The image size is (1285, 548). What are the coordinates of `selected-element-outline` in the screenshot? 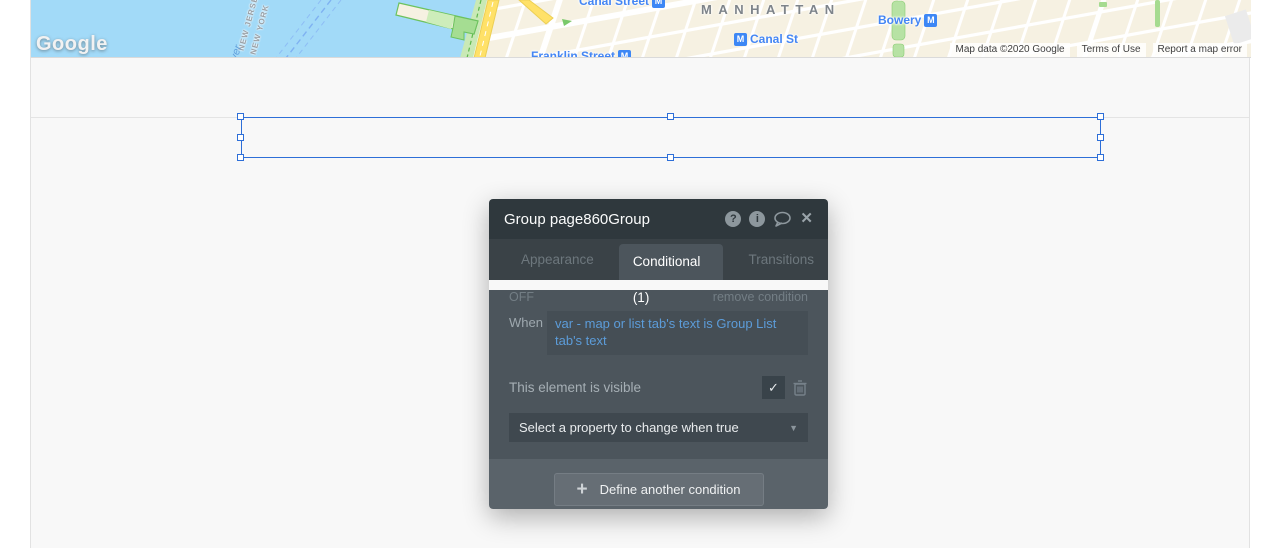 It's located at (671, 137).